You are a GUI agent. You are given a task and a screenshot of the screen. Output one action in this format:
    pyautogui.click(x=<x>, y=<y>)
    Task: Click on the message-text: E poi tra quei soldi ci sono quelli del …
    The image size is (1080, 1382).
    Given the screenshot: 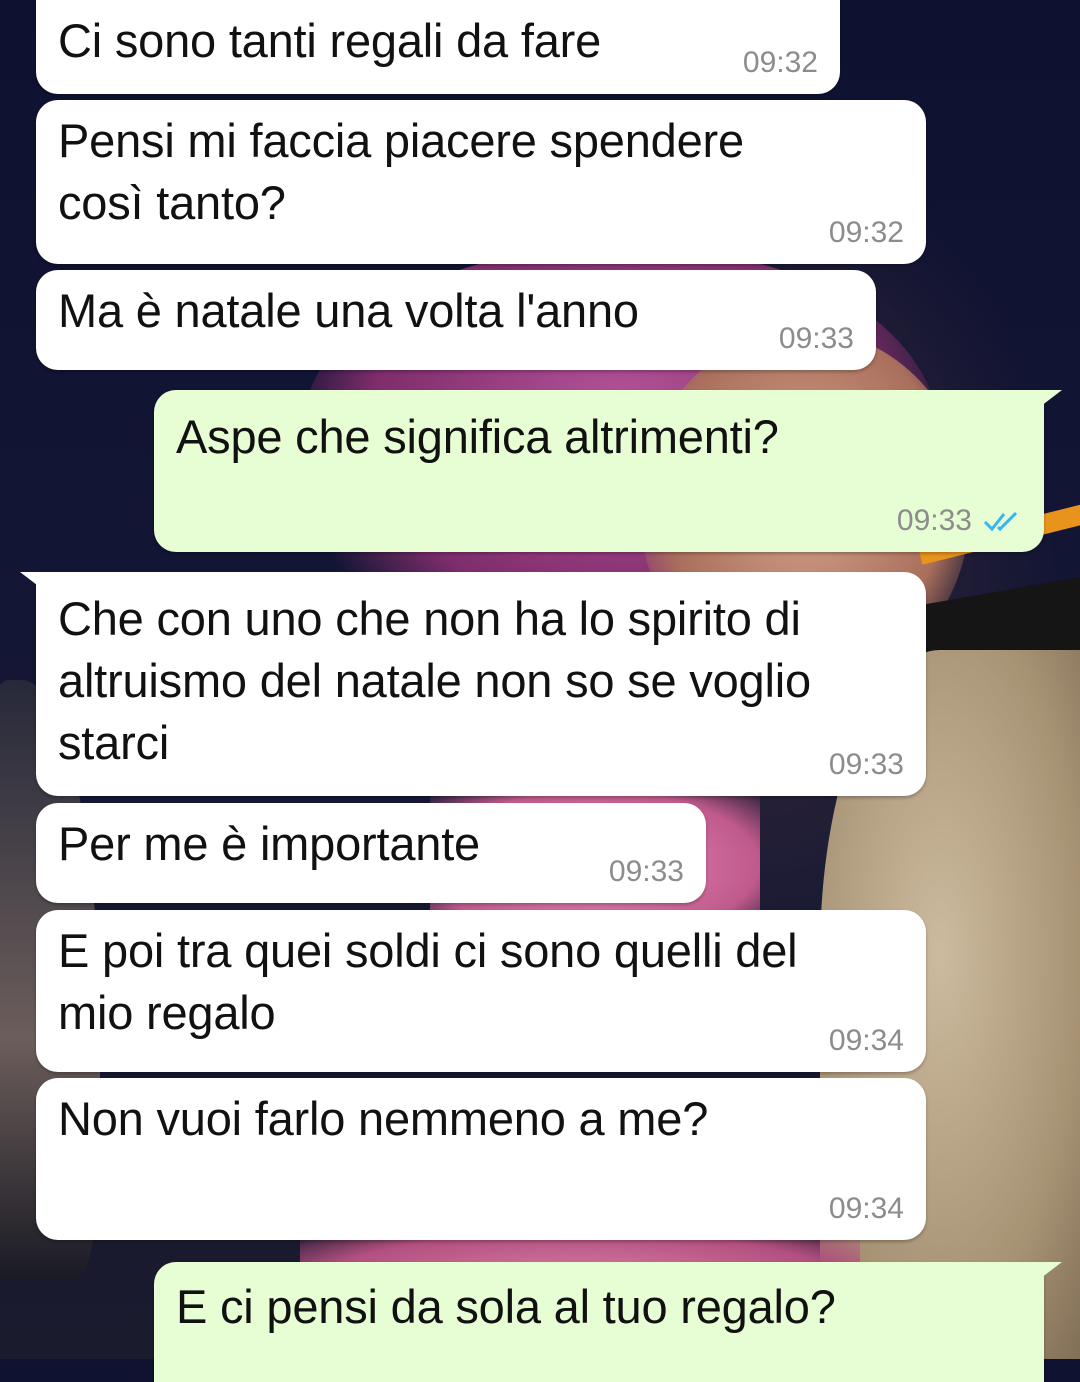 What is the action you would take?
    pyautogui.click(x=428, y=981)
    